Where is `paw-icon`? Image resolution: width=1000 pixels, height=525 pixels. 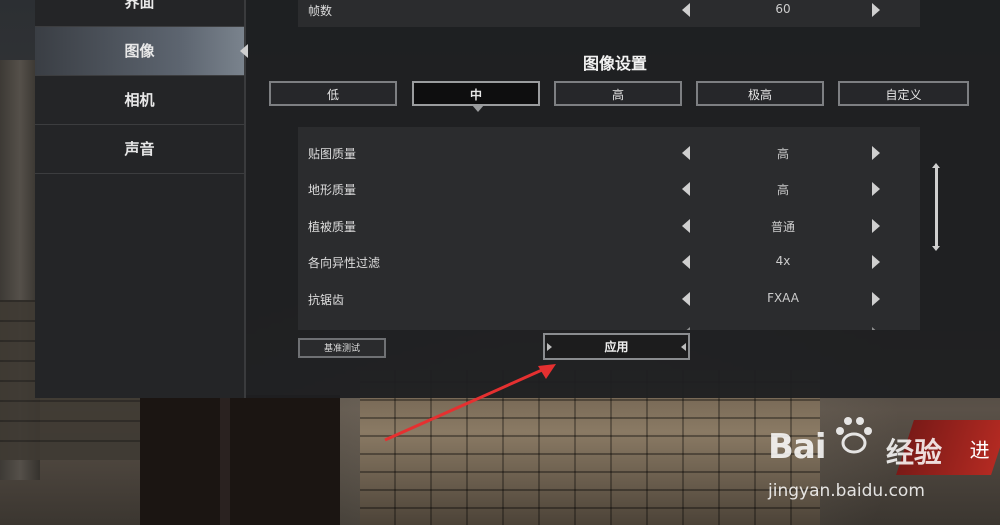
paw-icon is located at coordinates (854, 435).